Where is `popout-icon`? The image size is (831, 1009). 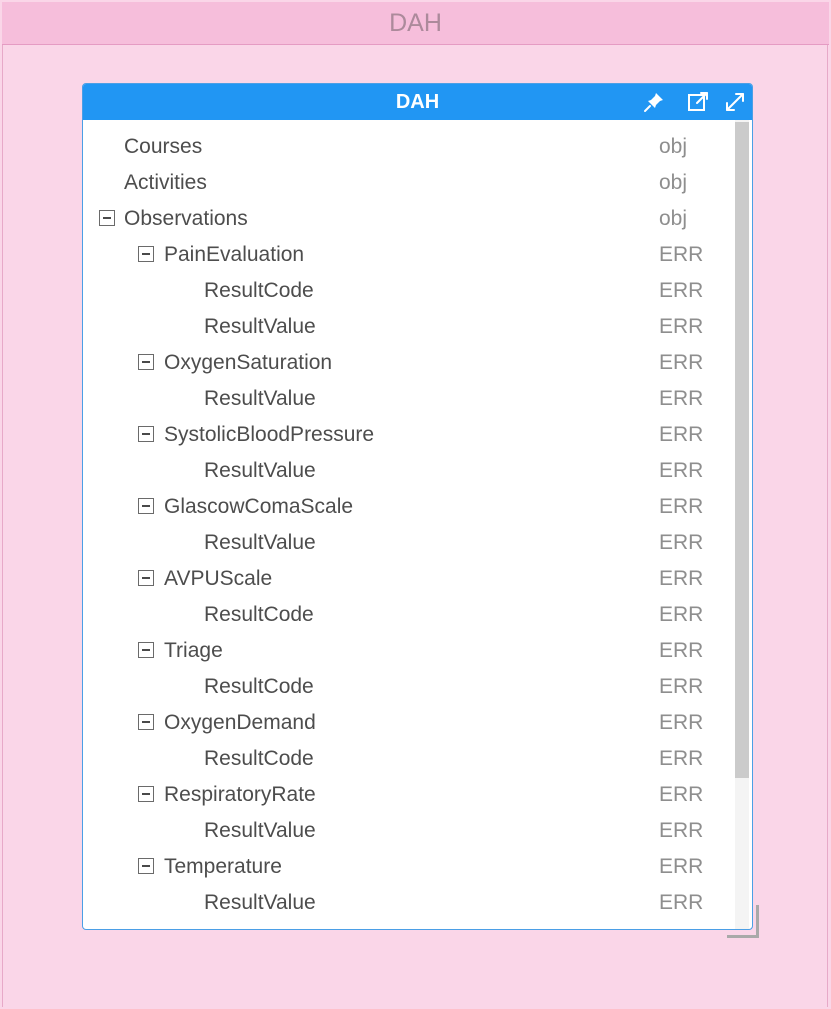 popout-icon is located at coordinates (698, 102).